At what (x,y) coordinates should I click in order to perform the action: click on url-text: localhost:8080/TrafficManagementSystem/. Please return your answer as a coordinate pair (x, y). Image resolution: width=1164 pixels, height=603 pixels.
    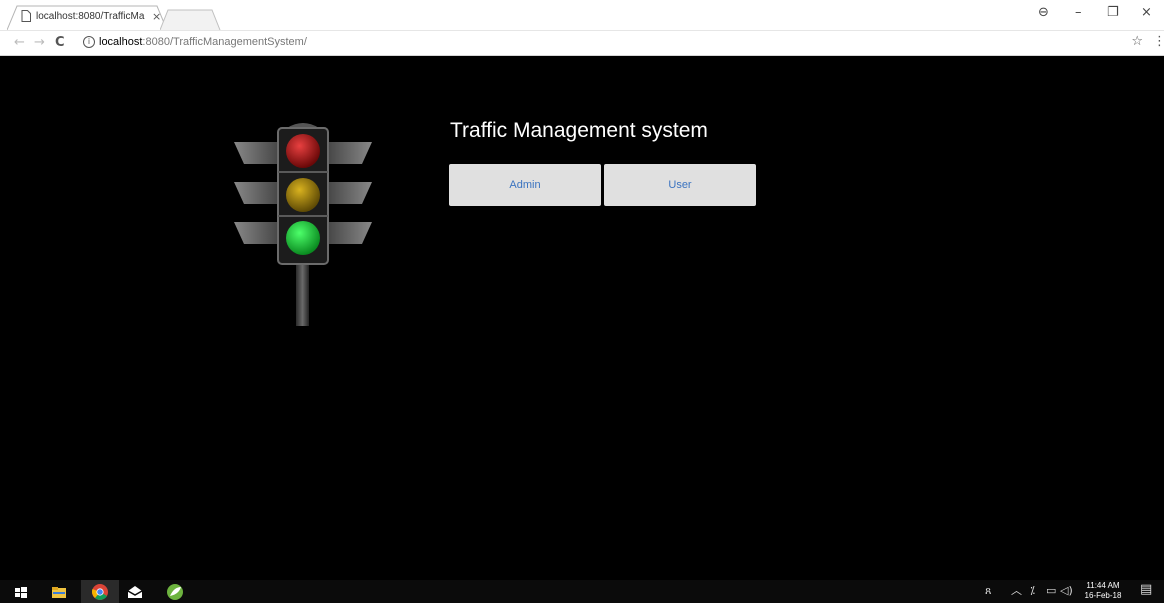
    Looking at the image, I should click on (203, 42).